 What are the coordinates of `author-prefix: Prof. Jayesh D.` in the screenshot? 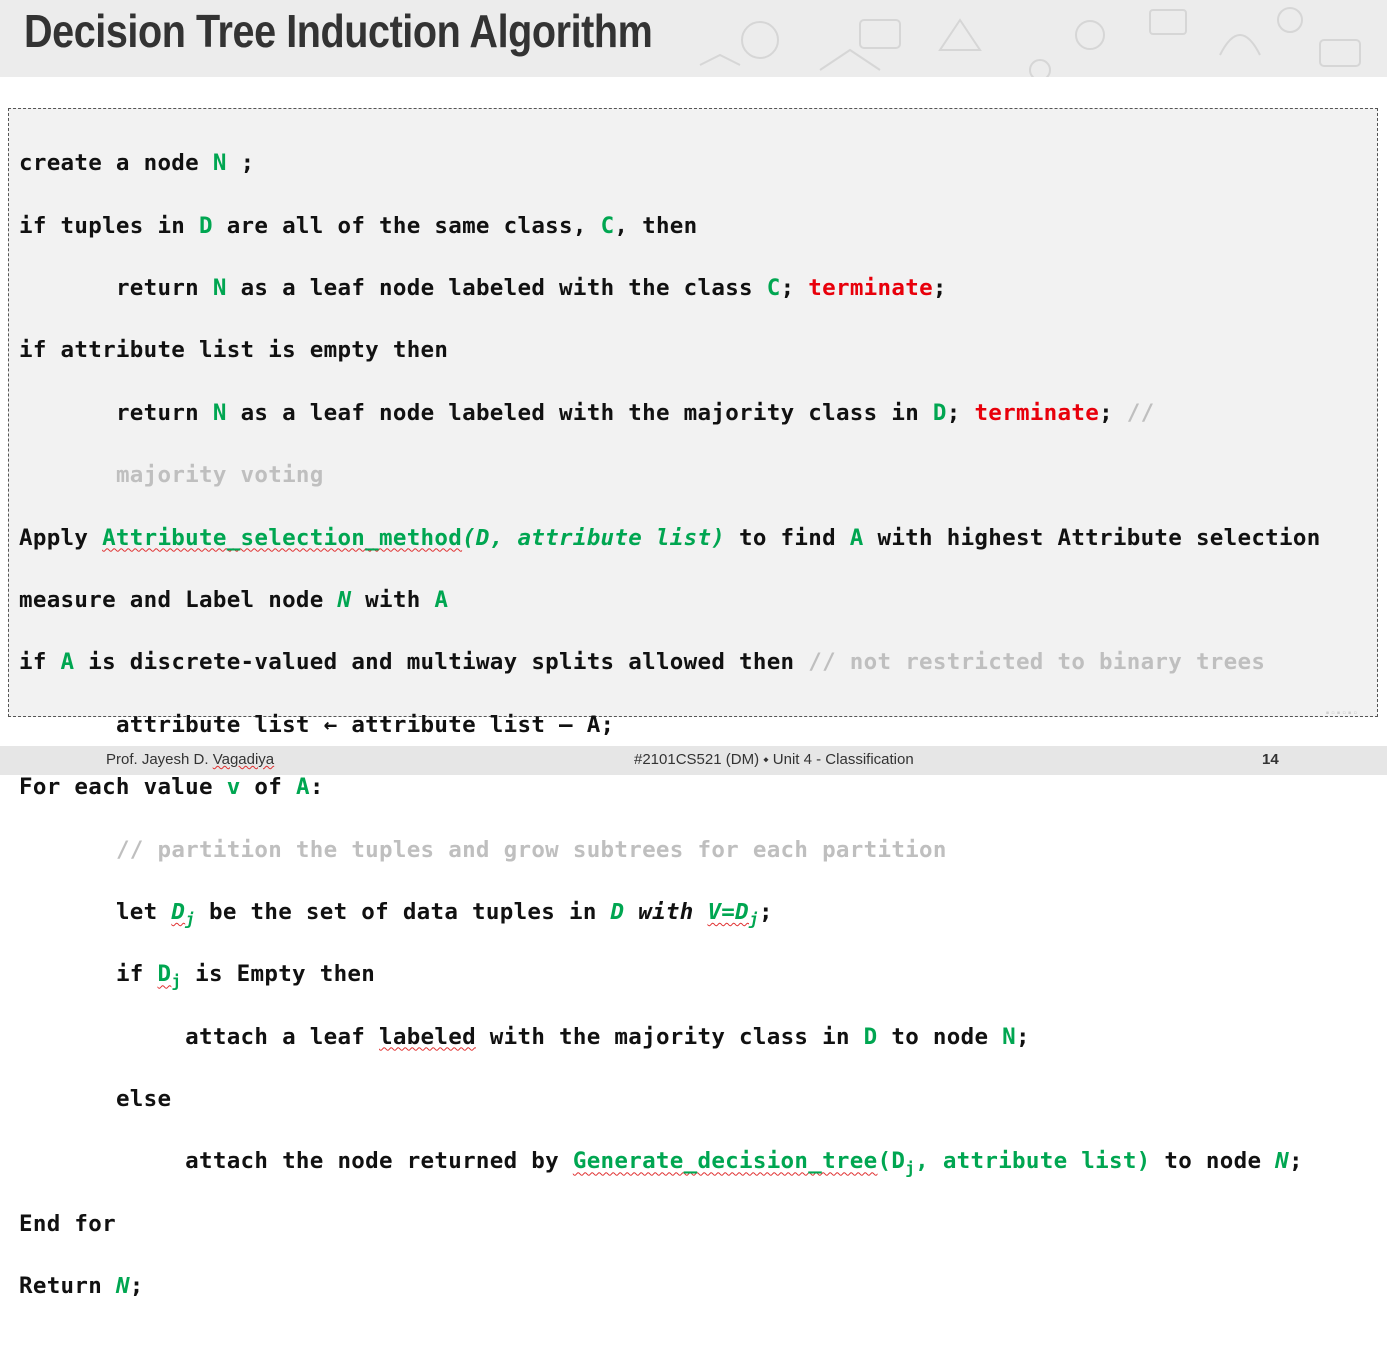 It's located at (159, 759).